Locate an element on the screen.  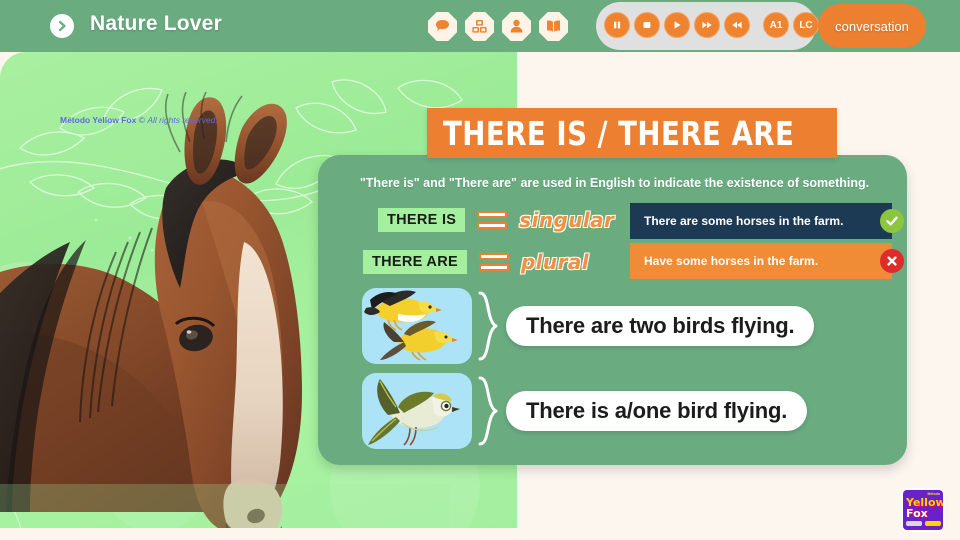
sentence-part: two birds is located at coordinates (680, 325).